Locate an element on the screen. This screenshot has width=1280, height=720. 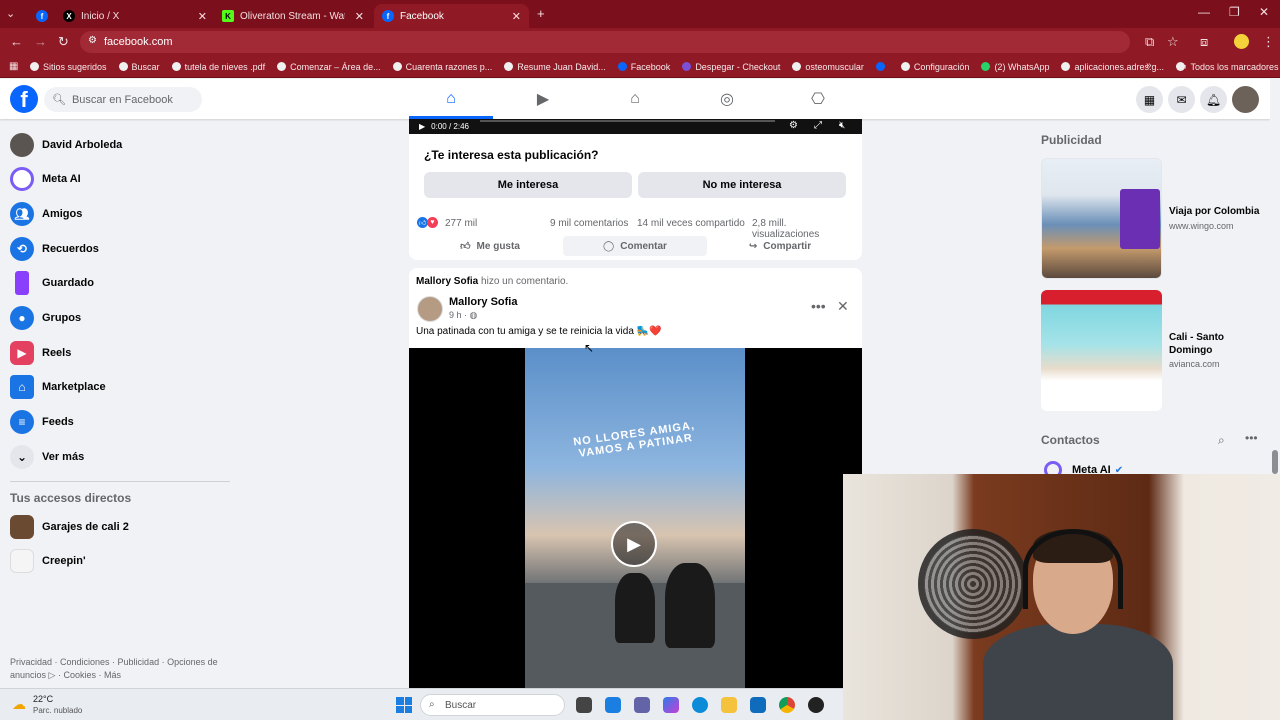
facebook-logo-icon: f is located at coordinates (24, 99).